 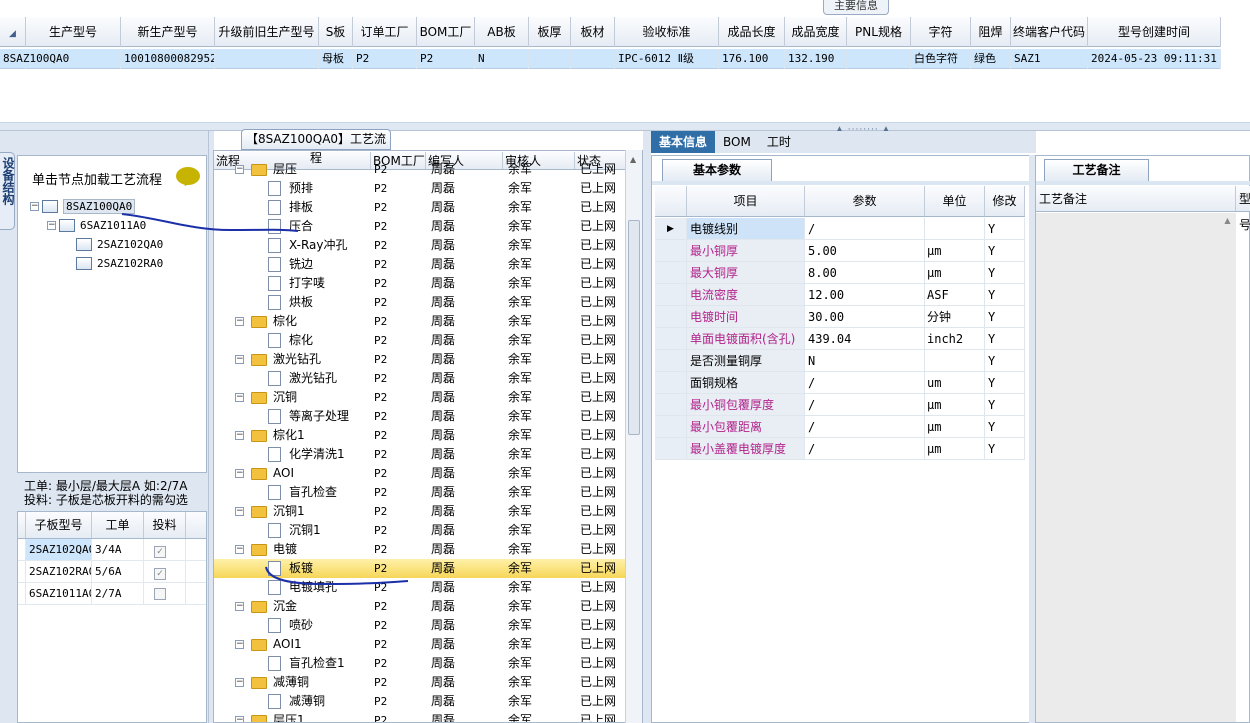 I want to click on param-row: 电流密度 12.00 ASF Y, so click(x=840, y=295).